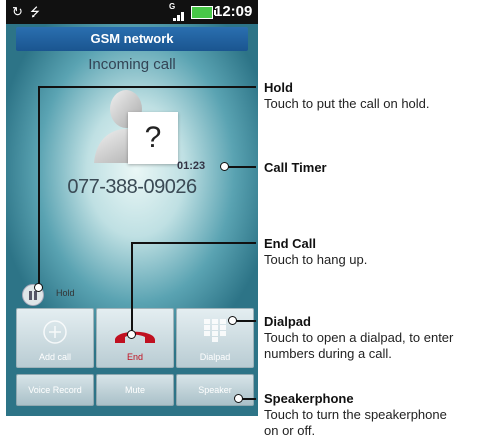 The image size is (484, 442). Describe the element at coordinates (135, 390) in the screenshot. I see `mute-button: Mute` at that location.